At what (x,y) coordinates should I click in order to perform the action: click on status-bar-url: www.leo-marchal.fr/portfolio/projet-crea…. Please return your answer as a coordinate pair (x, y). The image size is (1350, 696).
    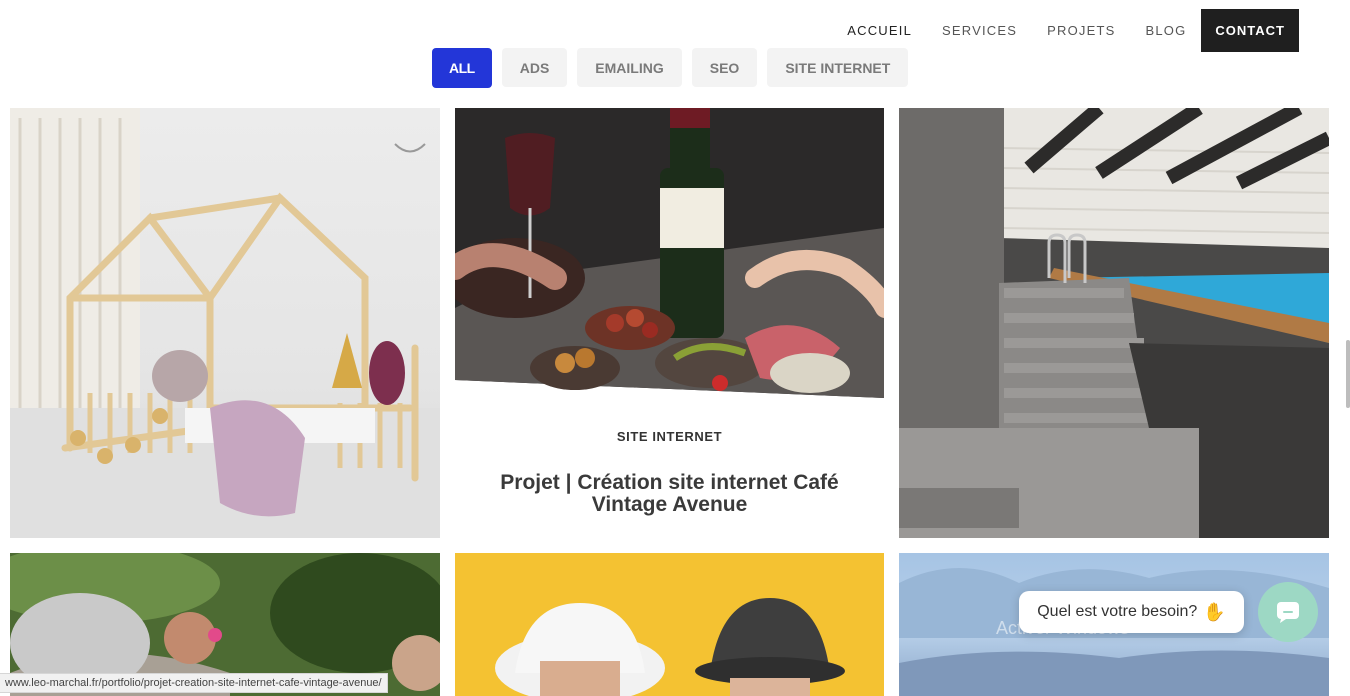
    Looking at the image, I should click on (194, 683).